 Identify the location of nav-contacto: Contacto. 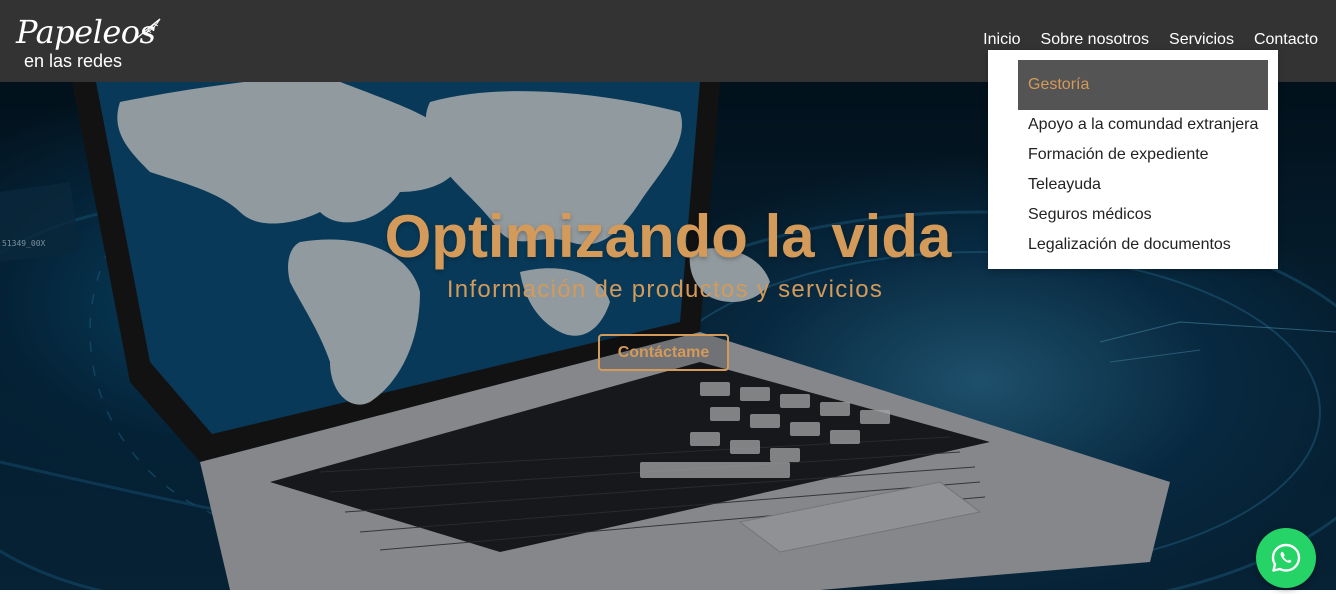
(1286, 40).